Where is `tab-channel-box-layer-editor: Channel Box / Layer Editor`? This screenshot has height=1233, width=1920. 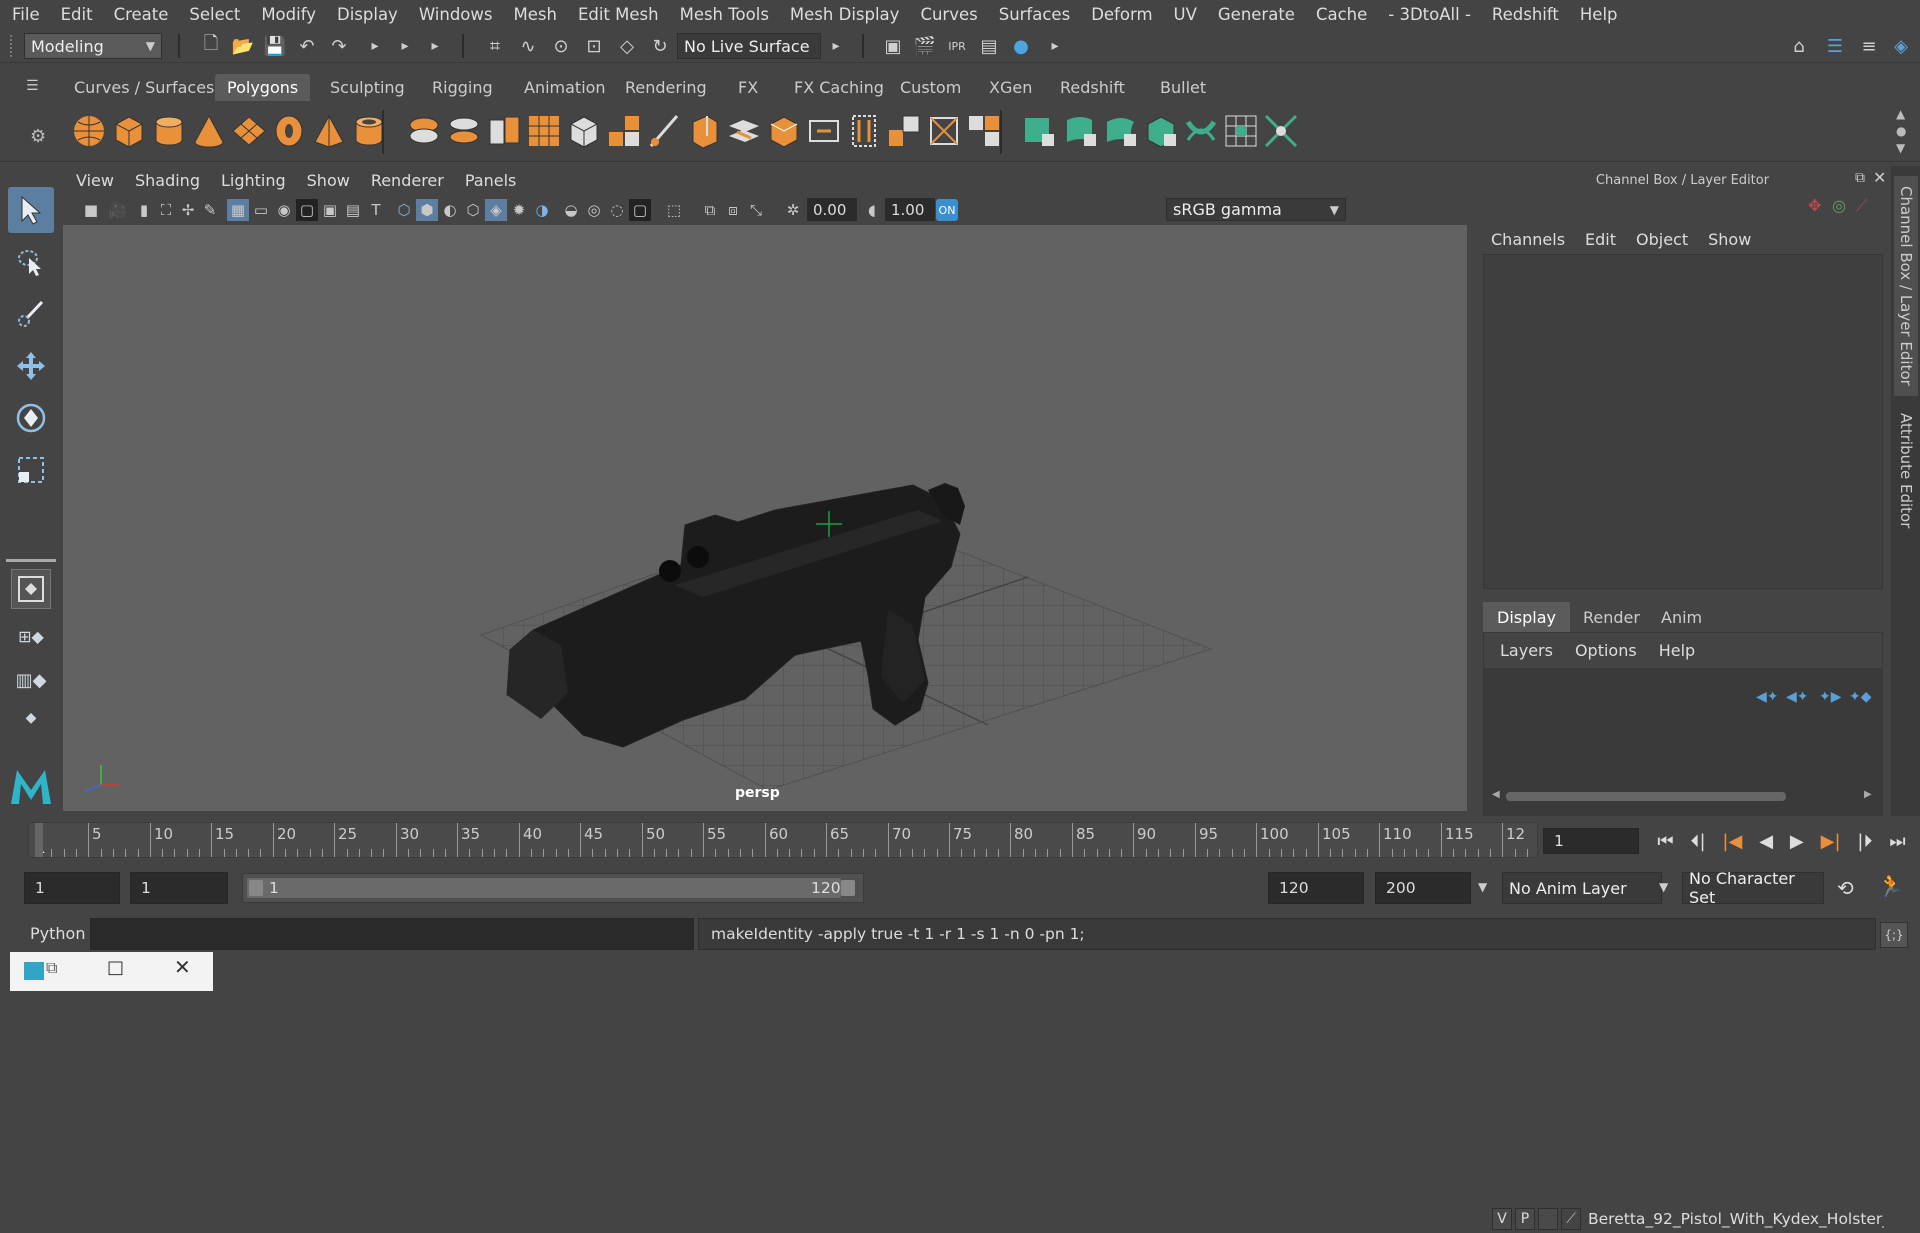
tab-channel-box-layer-editor: Channel Box / Layer Editor is located at coordinates (1906, 286).